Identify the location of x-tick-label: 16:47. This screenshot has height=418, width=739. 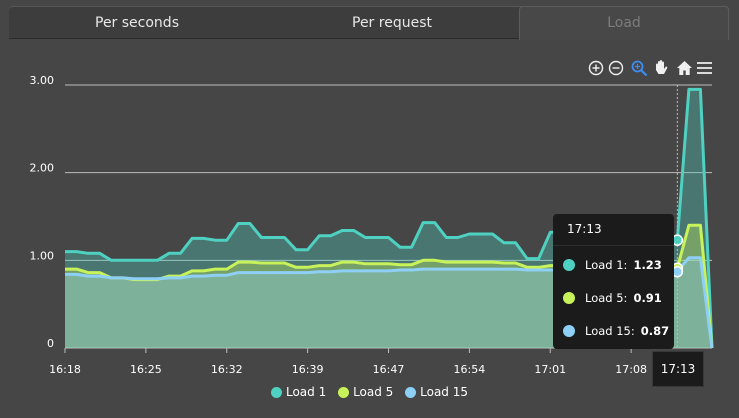
(389, 369).